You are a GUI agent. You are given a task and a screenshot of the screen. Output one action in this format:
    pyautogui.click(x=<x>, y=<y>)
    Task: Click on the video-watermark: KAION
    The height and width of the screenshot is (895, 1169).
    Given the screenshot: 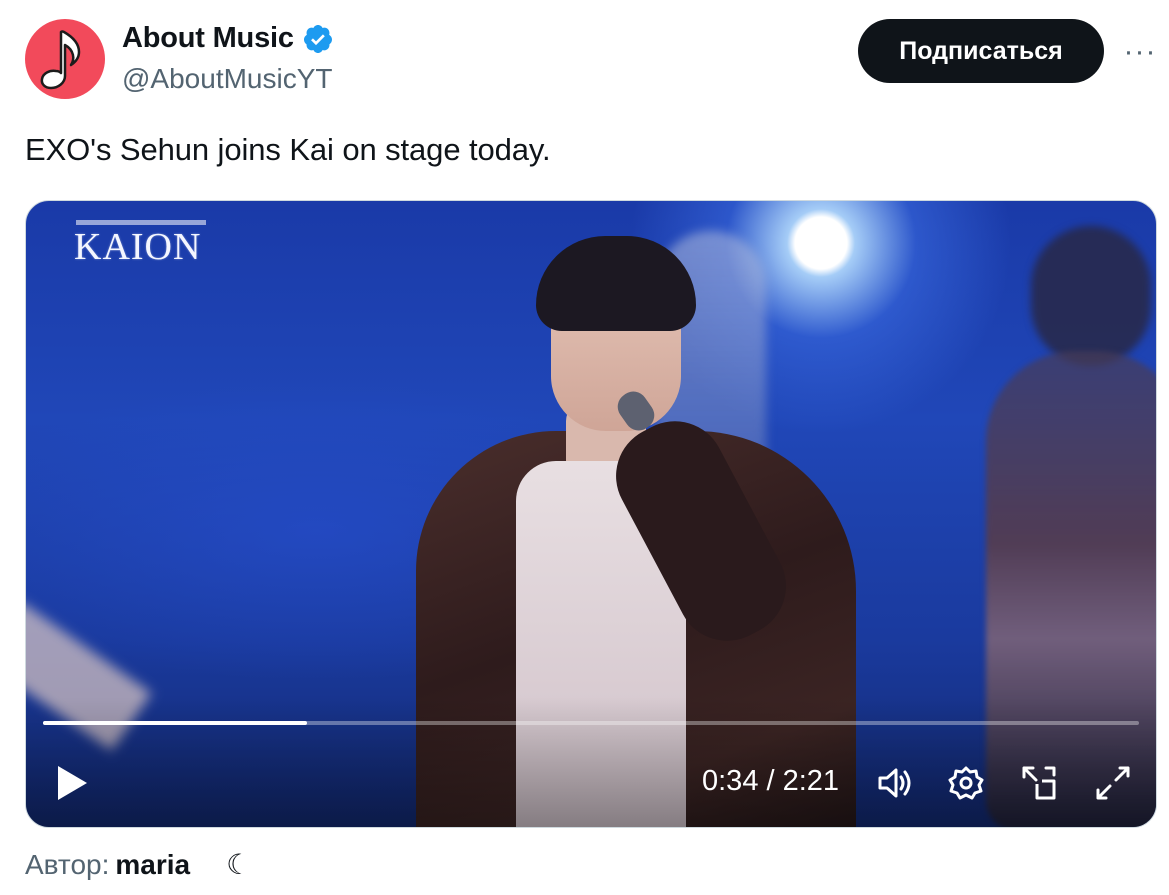 What is the action you would take?
    pyautogui.click(x=138, y=247)
    